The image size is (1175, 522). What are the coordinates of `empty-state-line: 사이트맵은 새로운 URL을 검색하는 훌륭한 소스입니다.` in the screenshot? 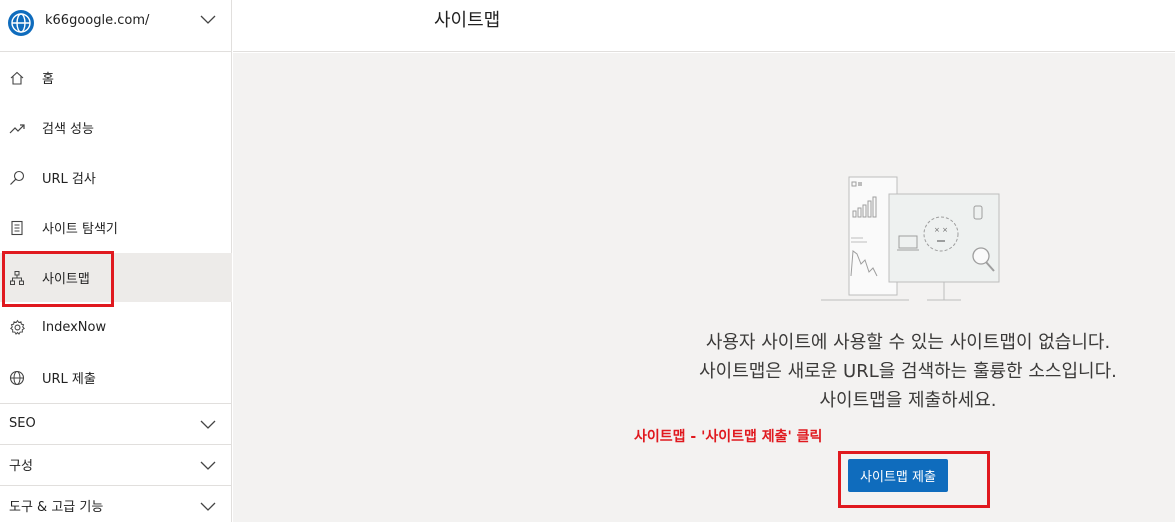 It's located at (908, 371).